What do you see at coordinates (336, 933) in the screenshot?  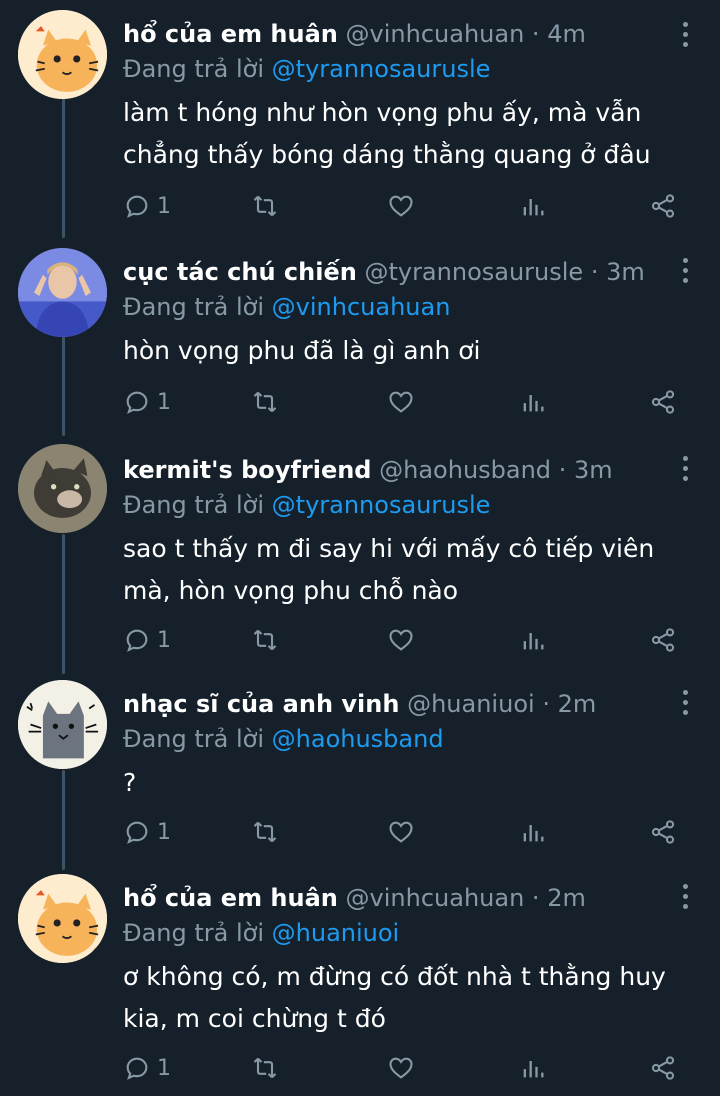 I see `replying-to-handle: @huaniuoi` at bounding box center [336, 933].